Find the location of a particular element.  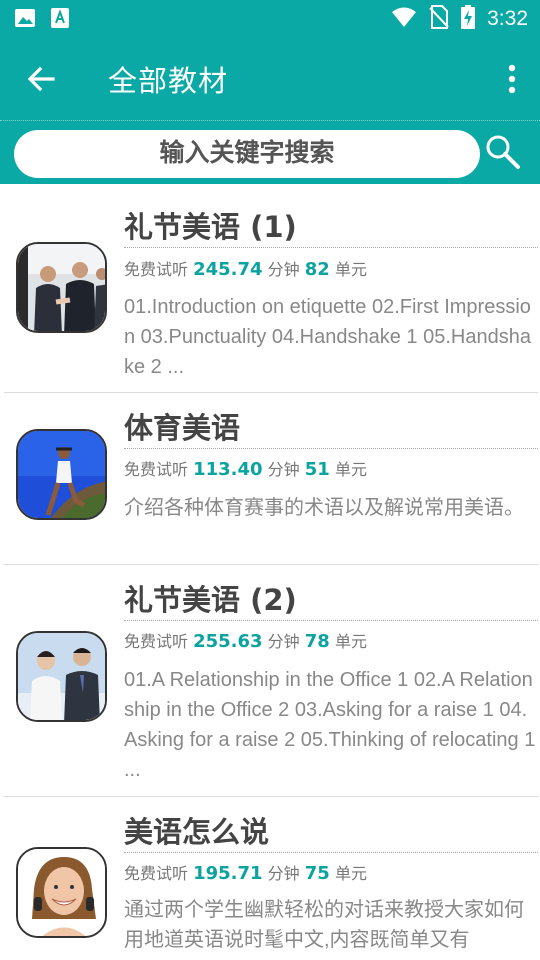

search-input: 输入关键字搜索 is located at coordinates (247, 154).